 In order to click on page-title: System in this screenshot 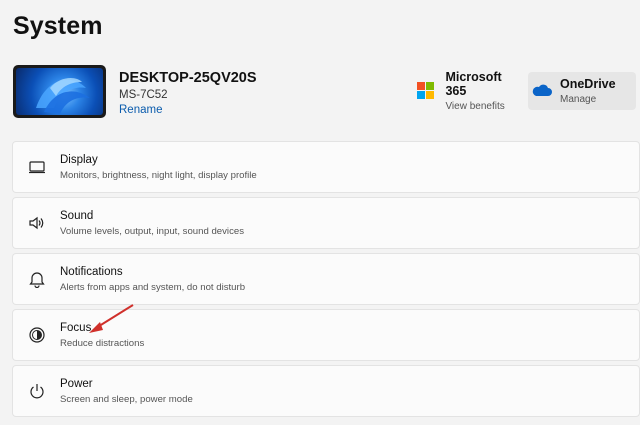, I will do `click(58, 26)`.